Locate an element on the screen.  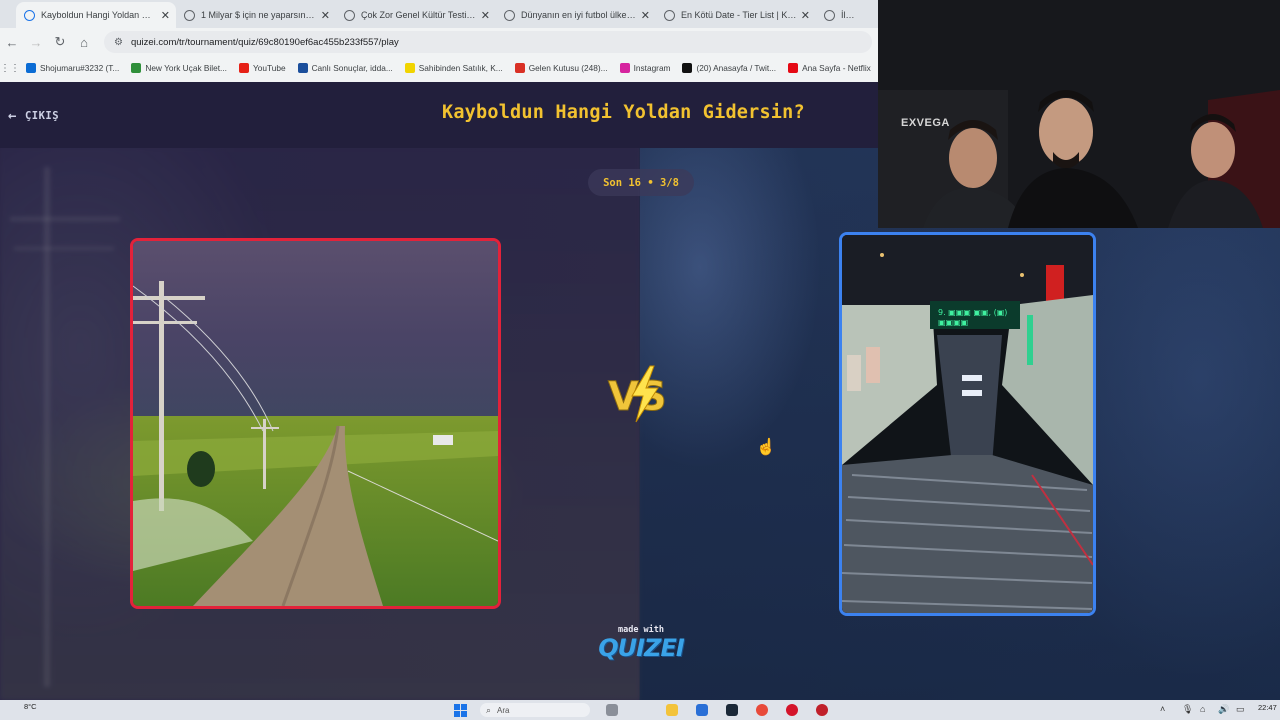
task-view-icon is located at coordinates (612, 710).